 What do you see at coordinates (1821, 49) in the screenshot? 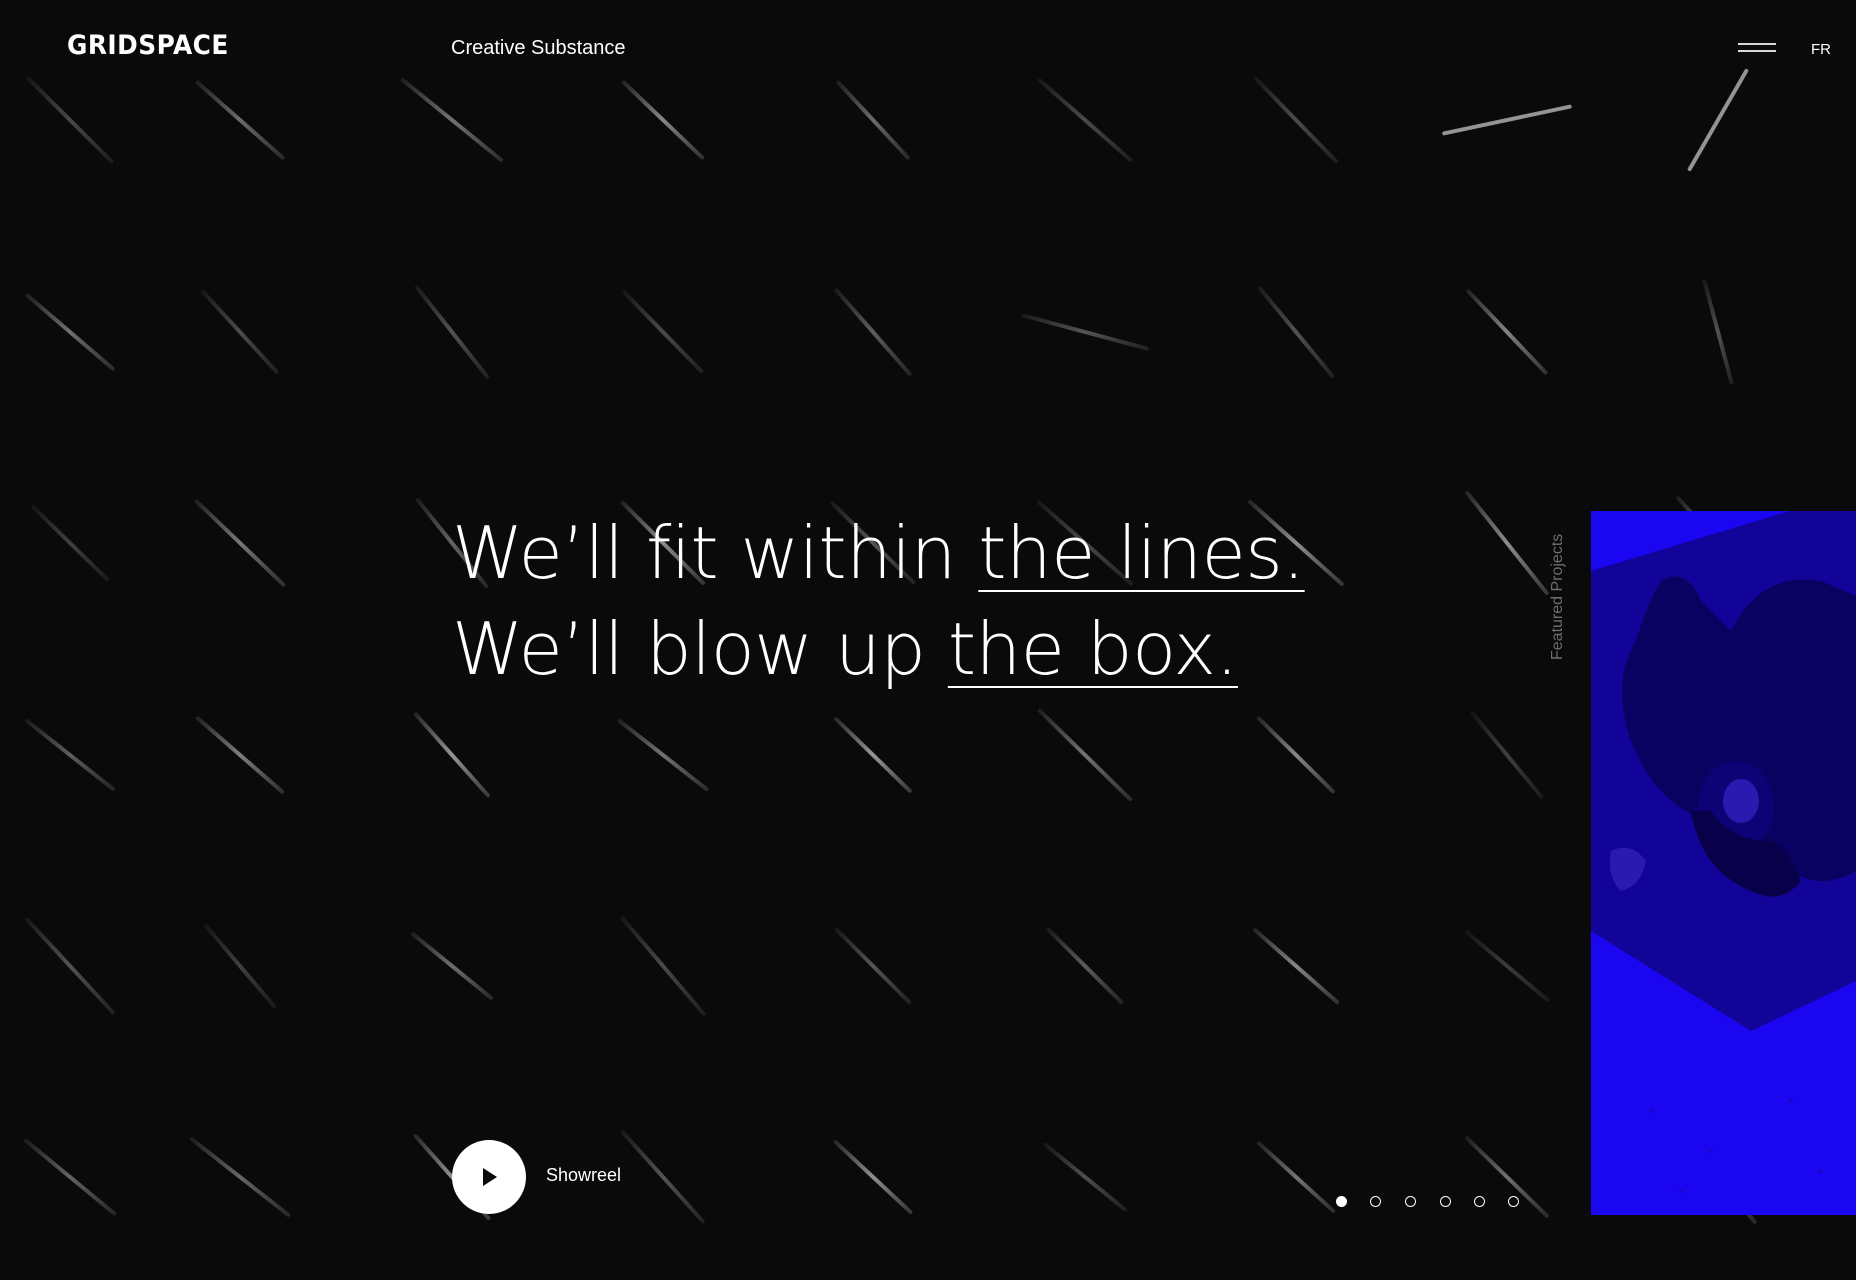
I see `language-switch-button: FR` at bounding box center [1821, 49].